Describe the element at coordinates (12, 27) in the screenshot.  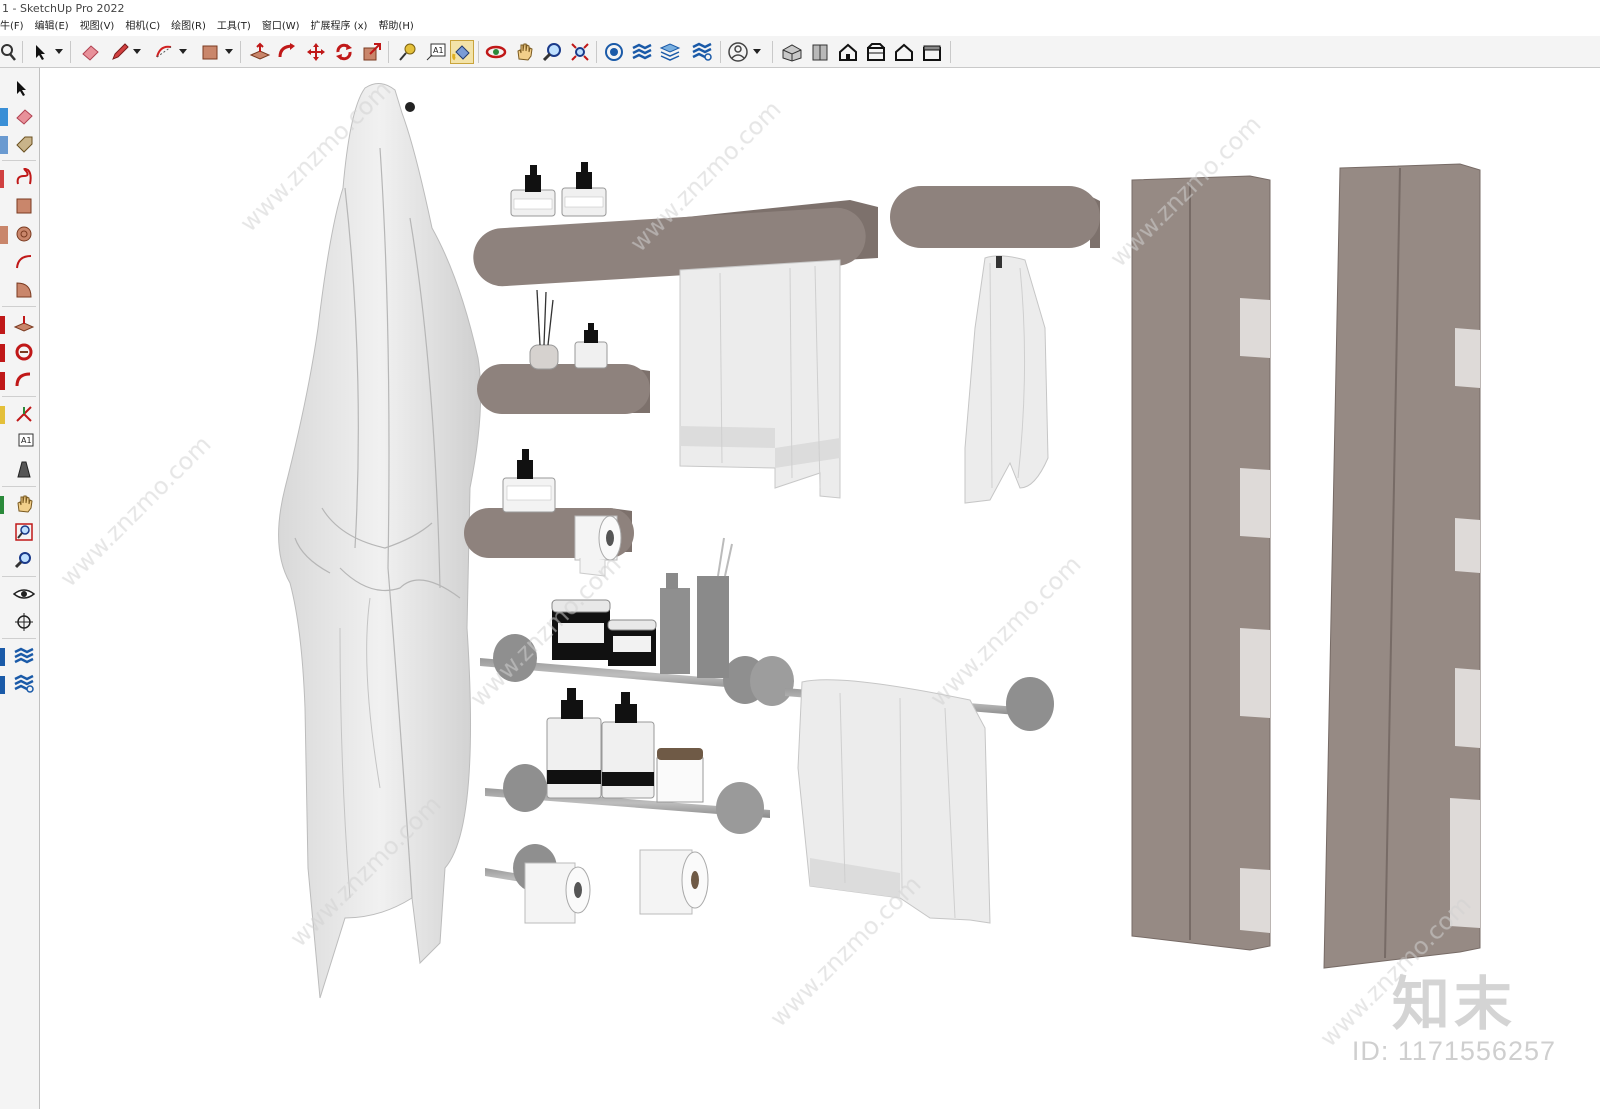
I see `menu-file: 牛(F)` at that location.